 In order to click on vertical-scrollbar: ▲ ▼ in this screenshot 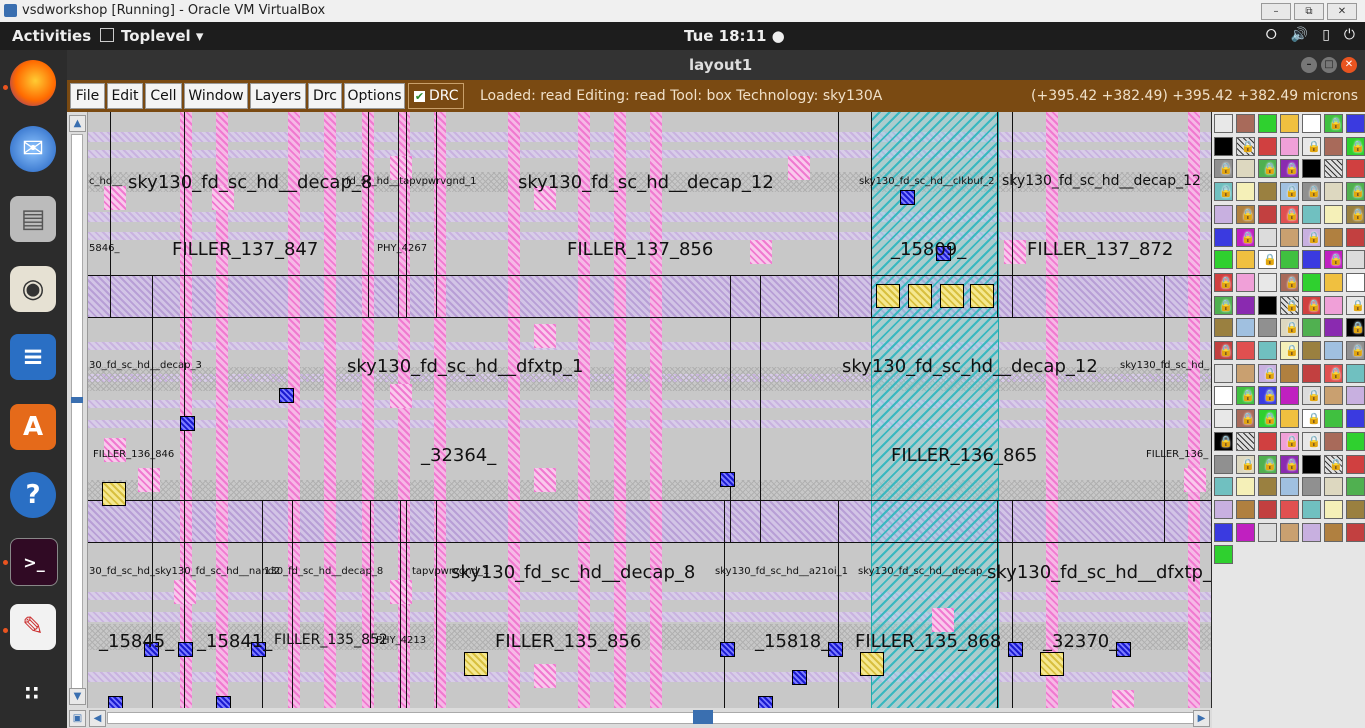, I will do `click(77, 410)`.